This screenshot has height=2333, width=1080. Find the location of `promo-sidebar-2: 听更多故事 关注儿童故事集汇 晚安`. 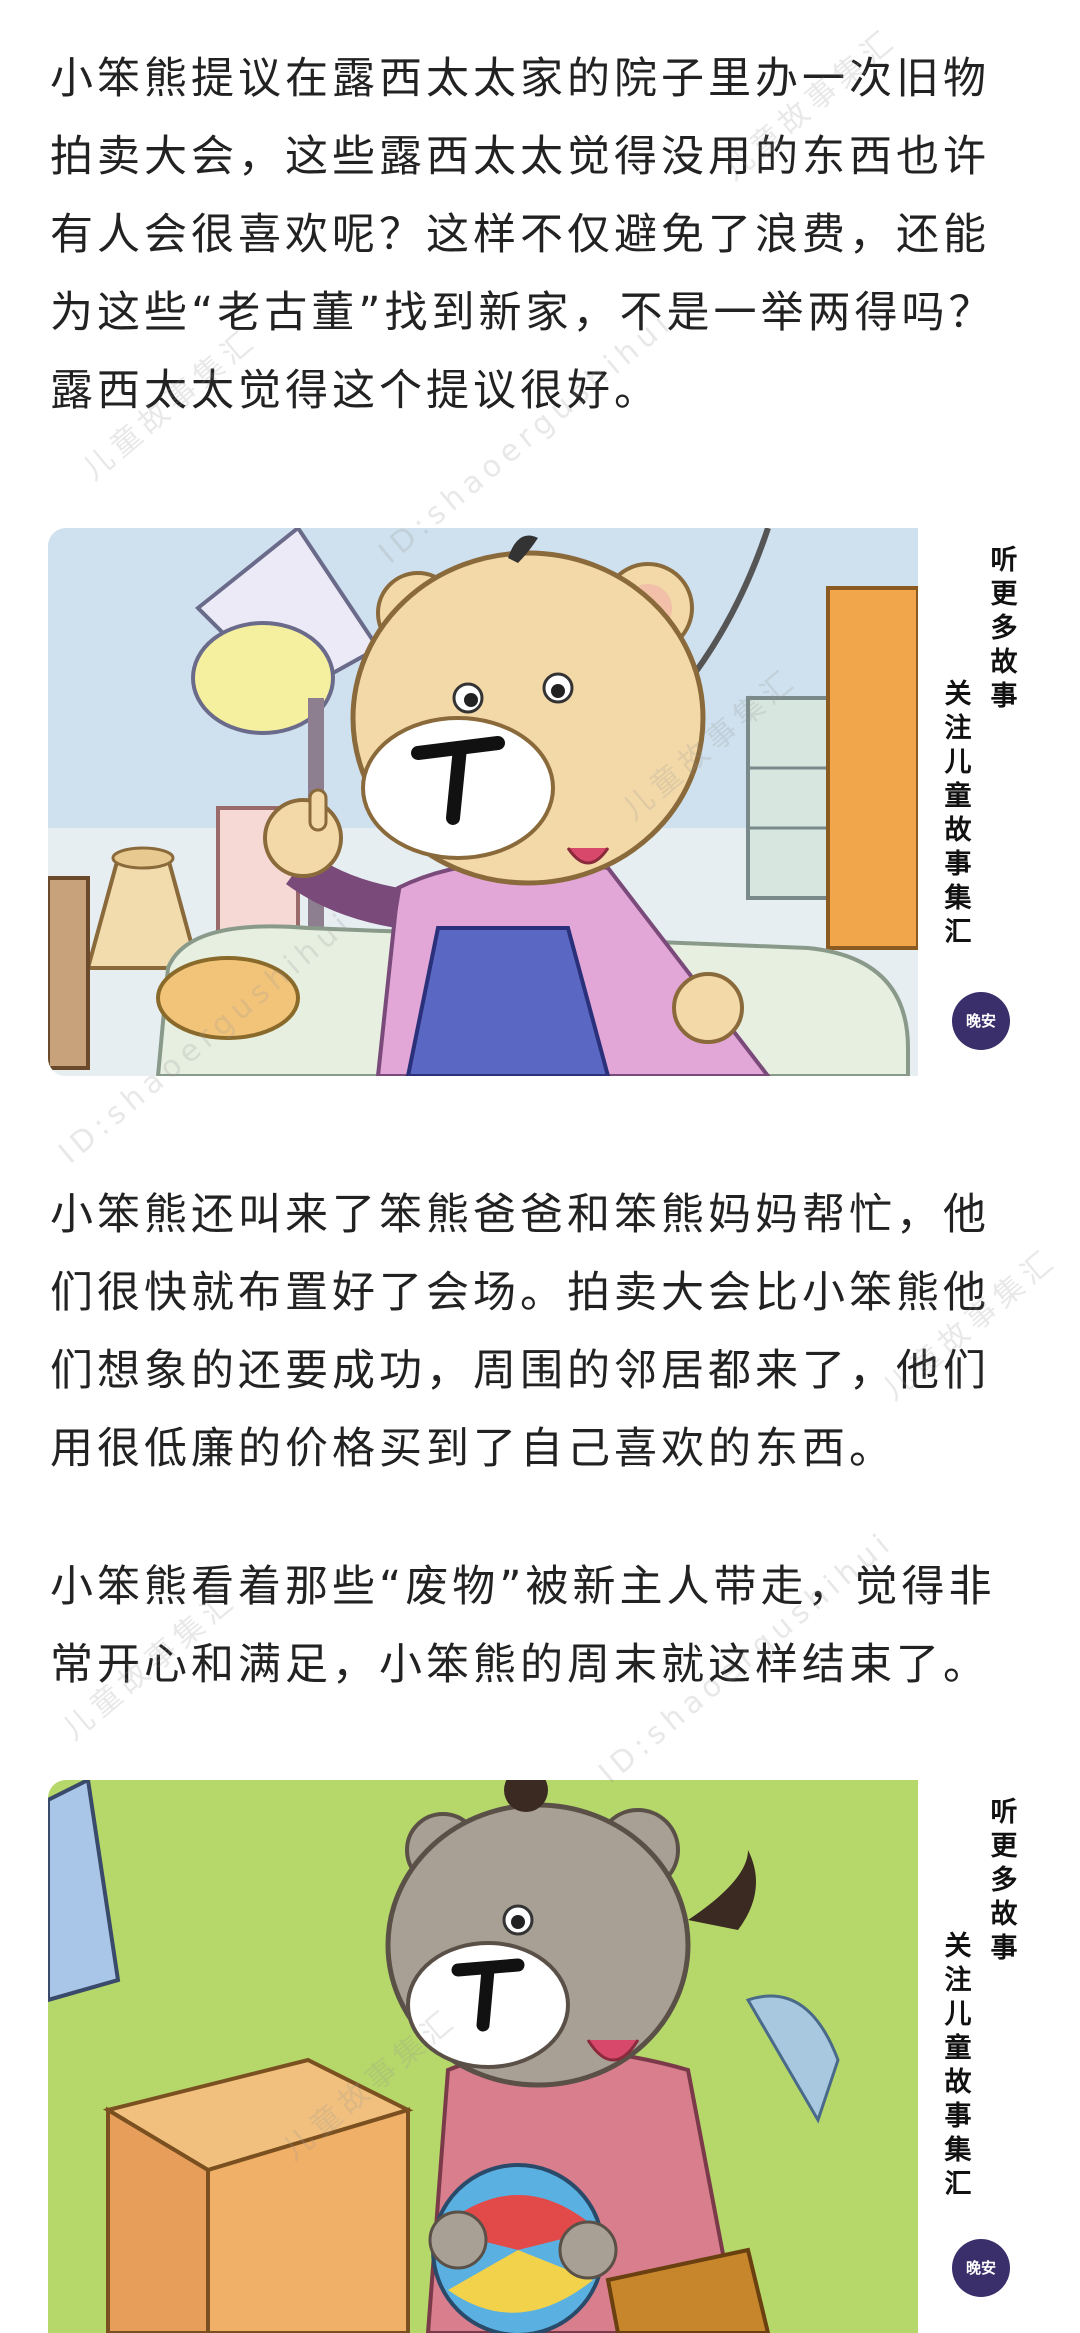

promo-sidebar-2: 听更多故事 关注儿童故事集汇 晚安 is located at coordinates (975, 2056).